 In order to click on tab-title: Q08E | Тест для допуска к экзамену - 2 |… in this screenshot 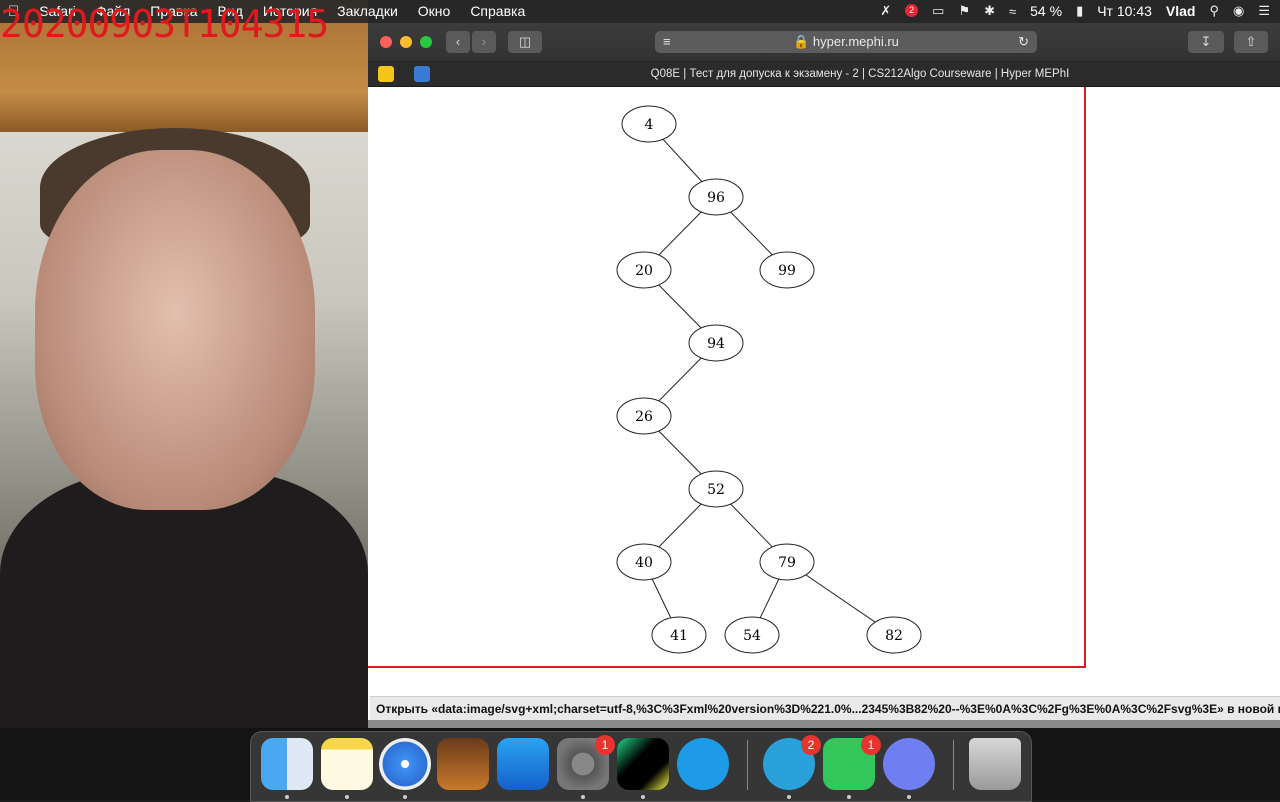, I will do `click(860, 74)`.